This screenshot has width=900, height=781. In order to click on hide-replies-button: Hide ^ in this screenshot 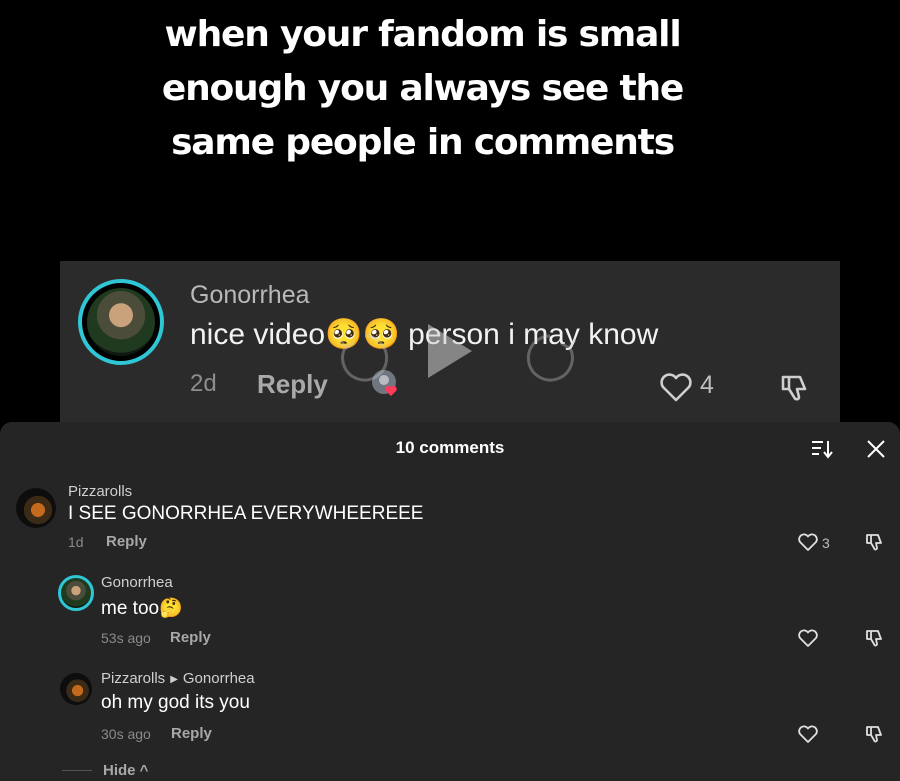, I will do `click(125, 770)`.